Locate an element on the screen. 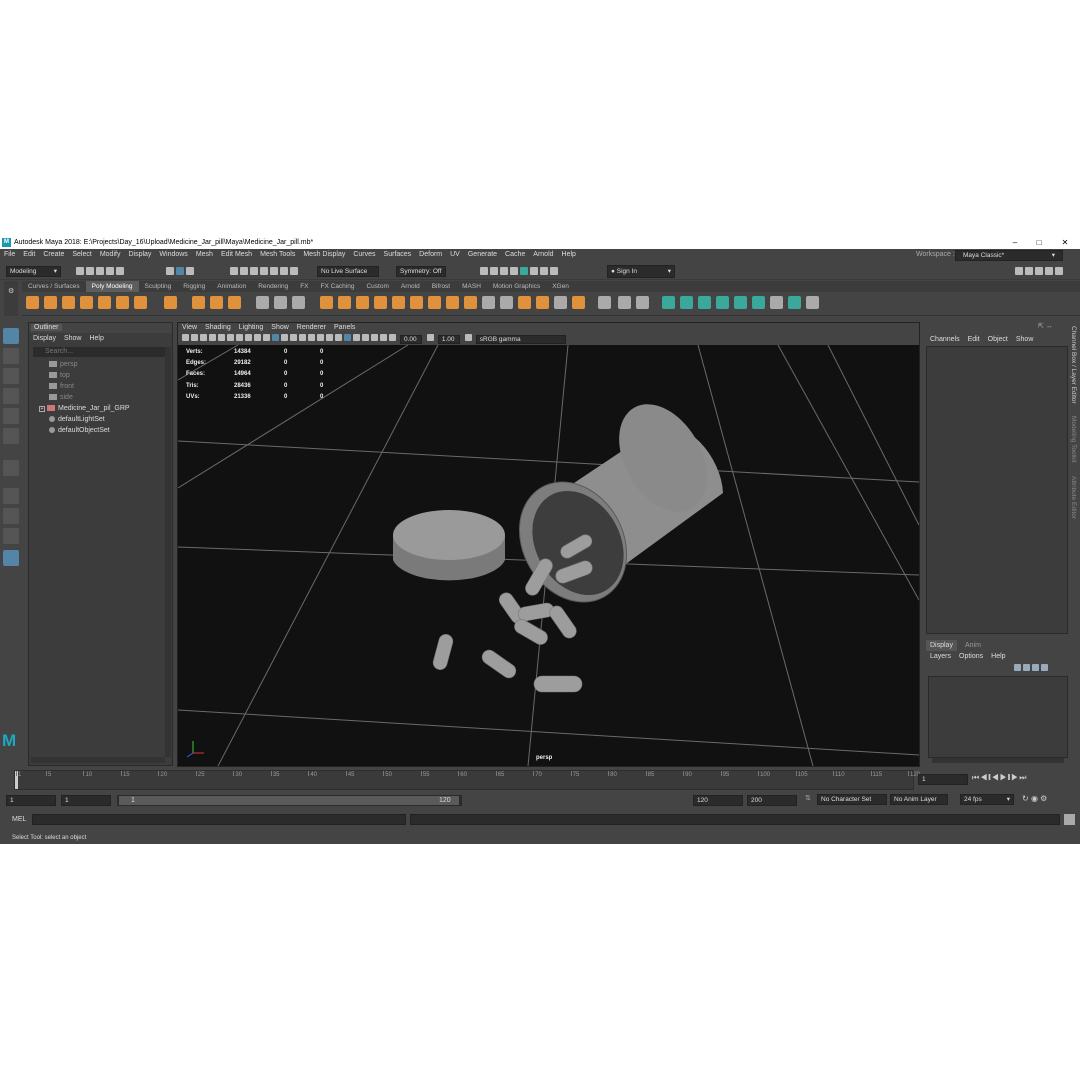  shelf-tab-bifrost: Bifrost is located at coordinates (441, 286).